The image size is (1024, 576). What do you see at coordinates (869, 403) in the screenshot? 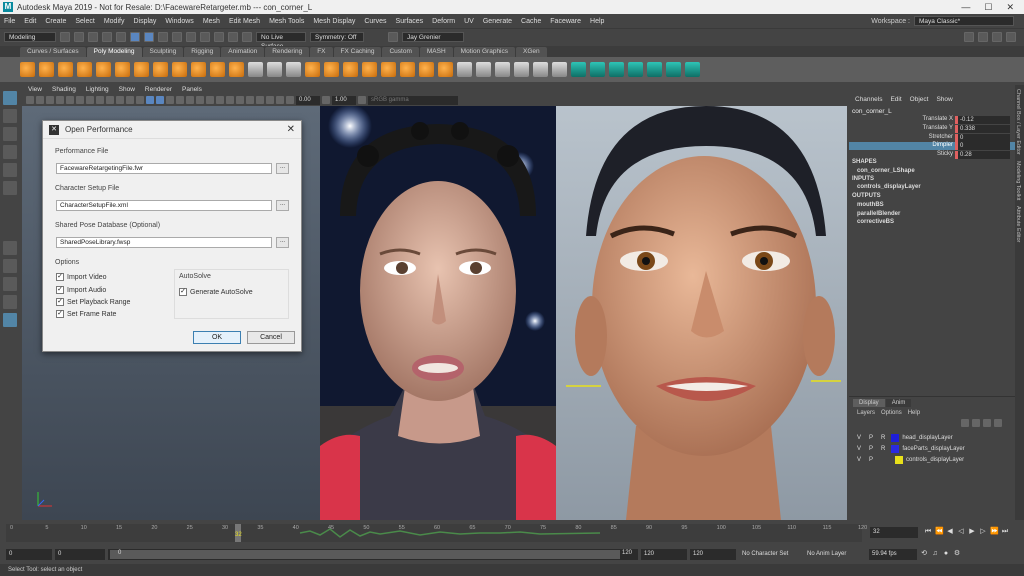
I see `layer-tab-display: Display` at bounding box center [869, 403].